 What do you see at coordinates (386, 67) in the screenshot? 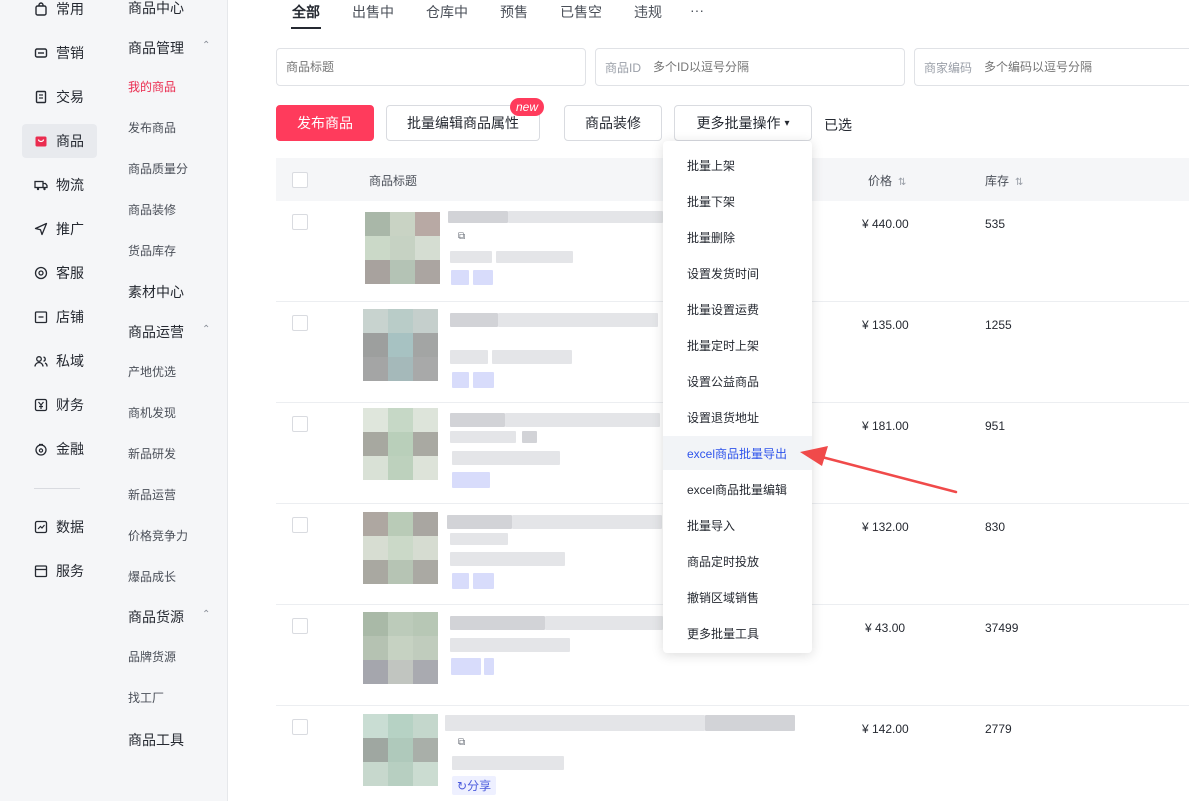
I see `title-search-input` at bounding box center [386, 67].